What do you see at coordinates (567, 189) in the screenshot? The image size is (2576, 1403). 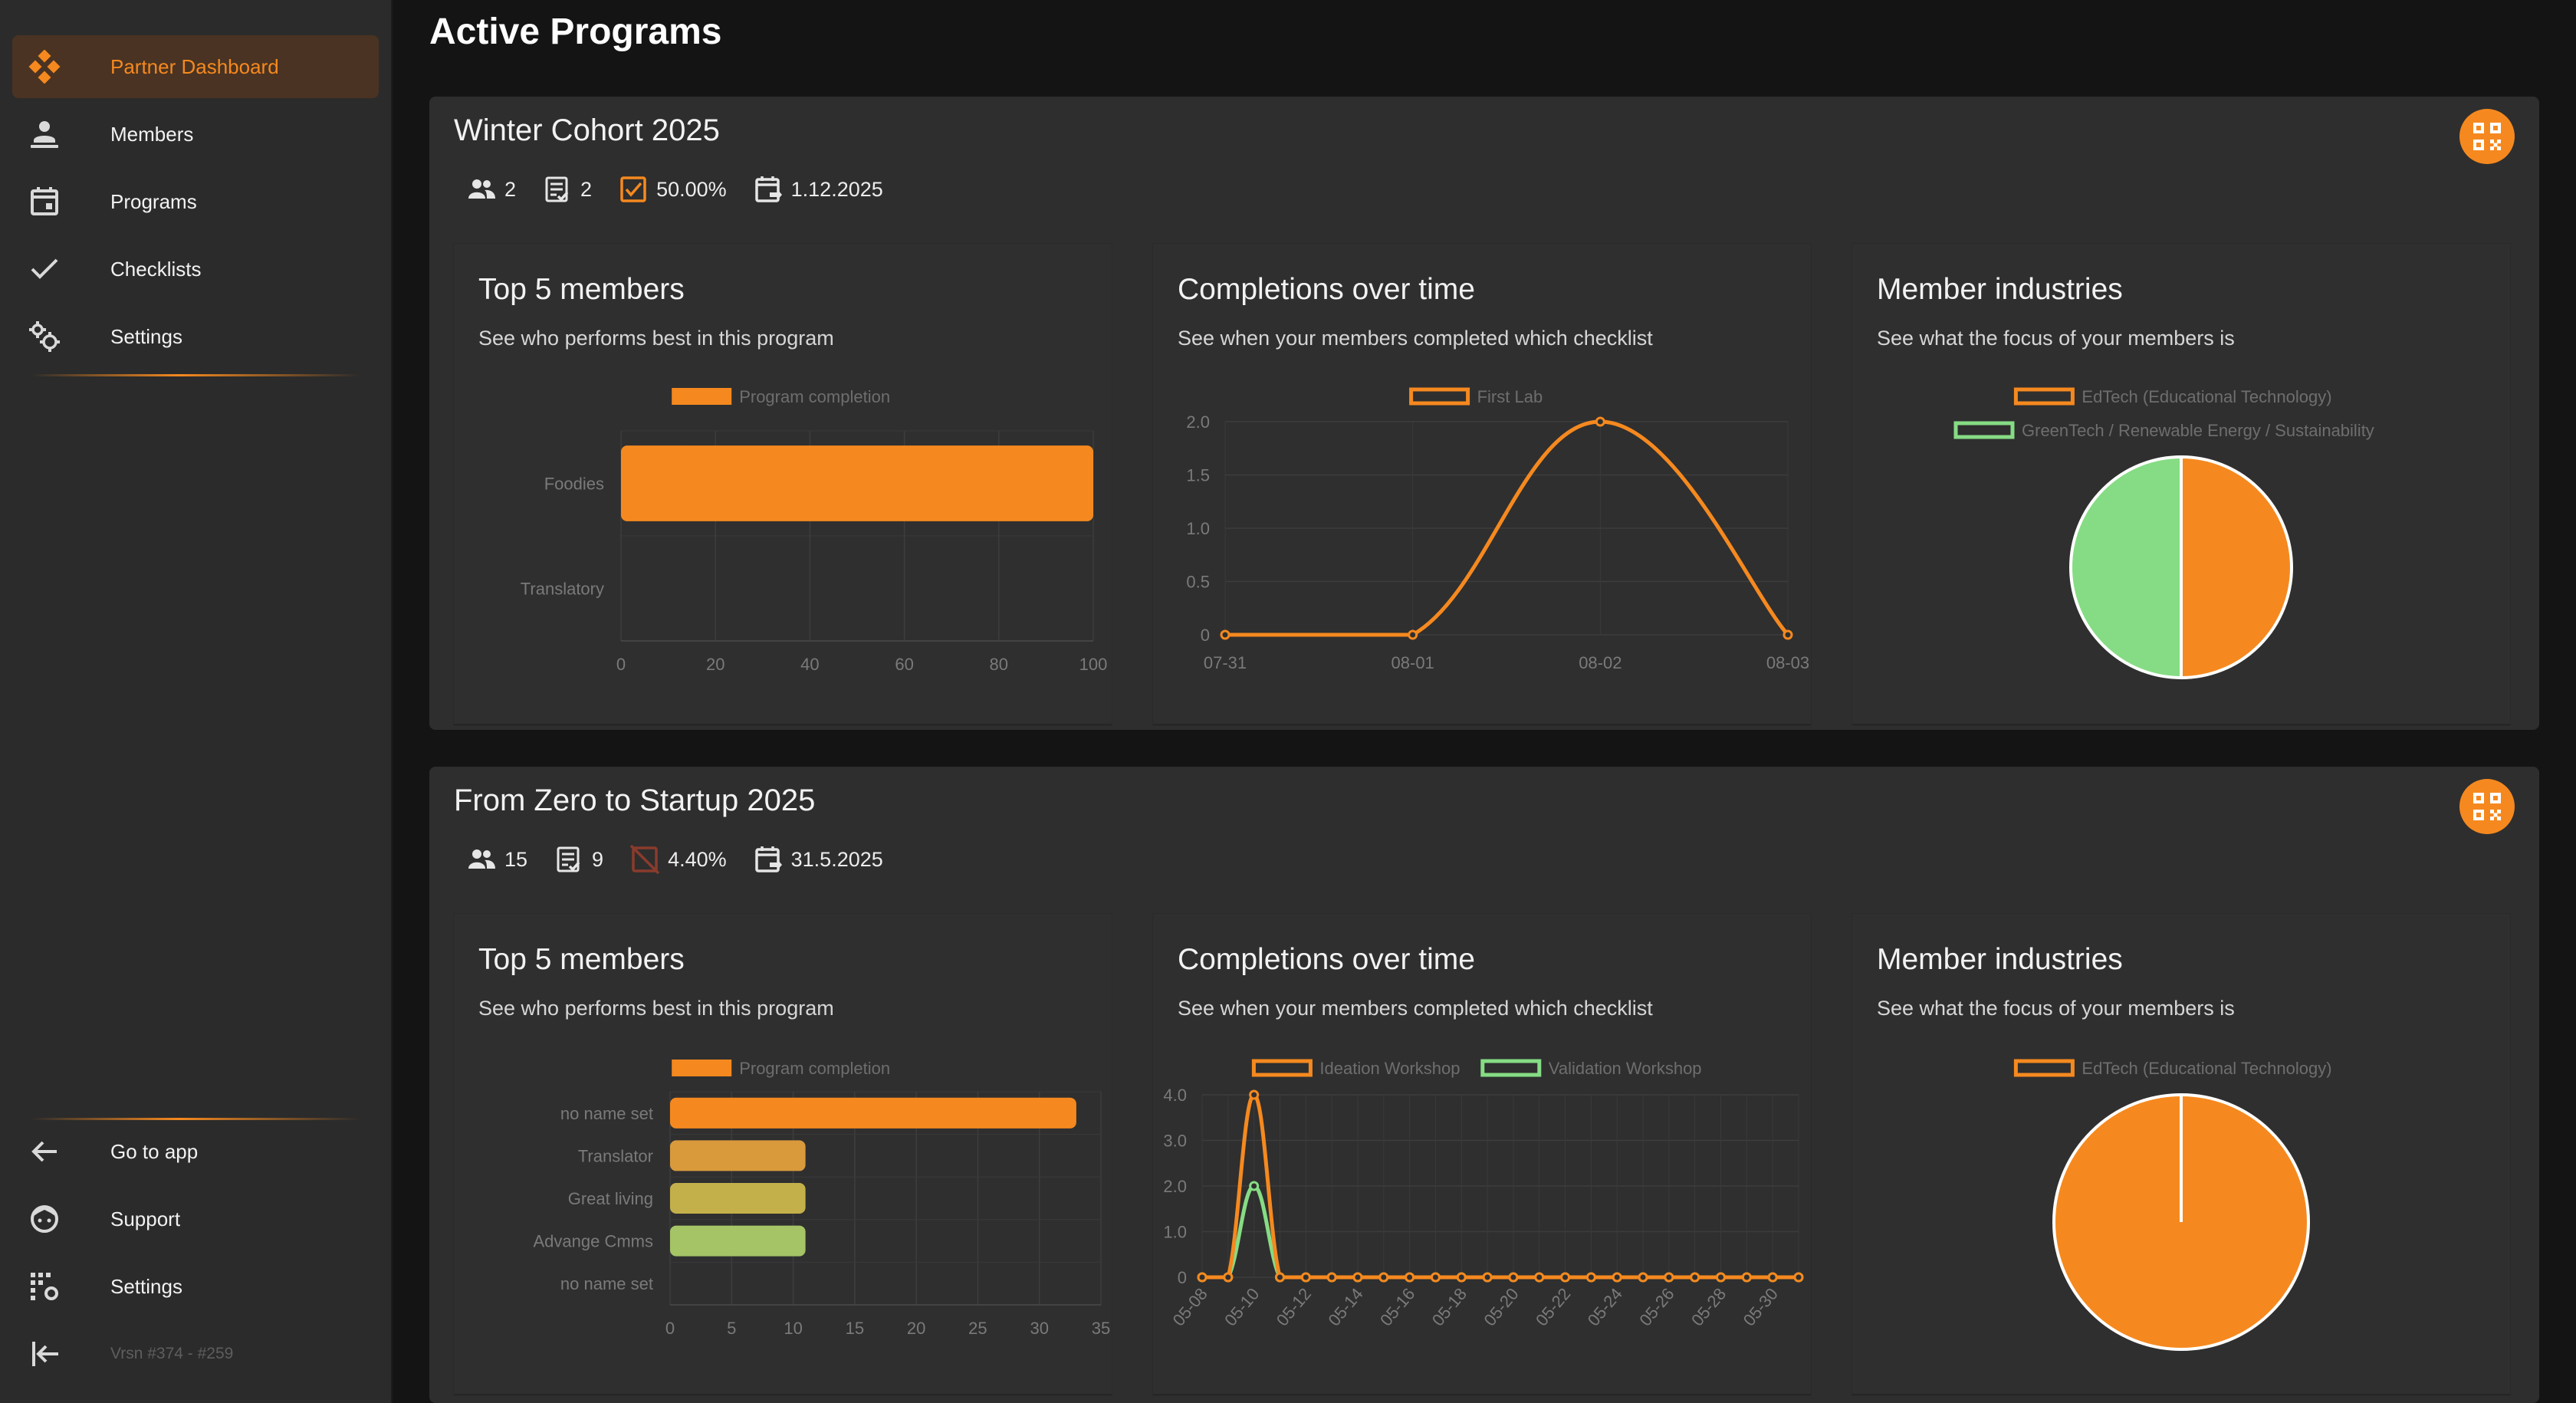 I see `stat-checklists: 2` at bounding box center [567, 189].